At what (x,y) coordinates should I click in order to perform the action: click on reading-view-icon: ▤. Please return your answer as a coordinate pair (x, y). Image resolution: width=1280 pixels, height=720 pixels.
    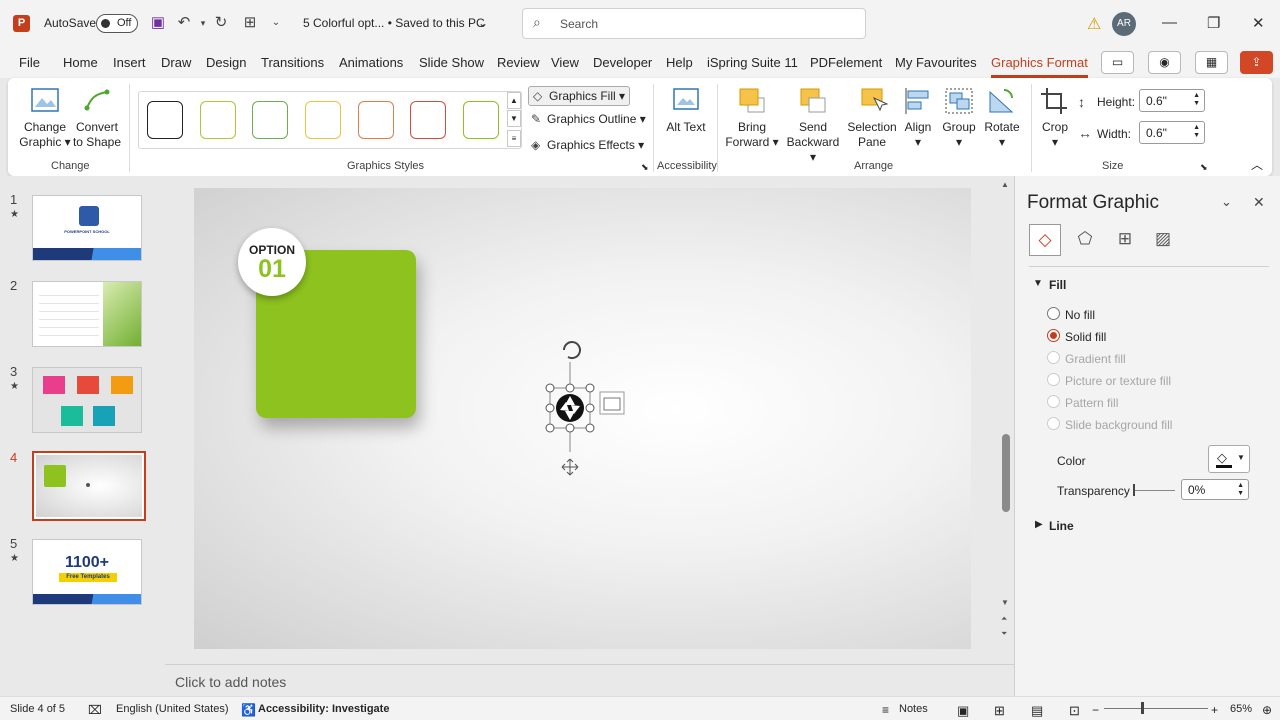
    Looking at the image, I should click on (1037, 711).